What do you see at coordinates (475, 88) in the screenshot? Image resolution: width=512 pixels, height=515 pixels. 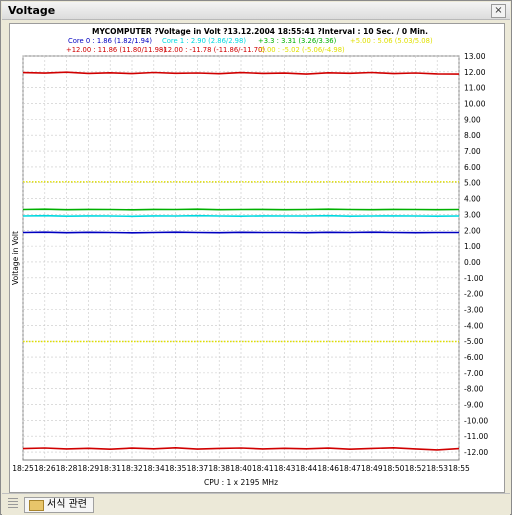 I see `y-tick-label: 11.00` at bounding box center [475, 88].